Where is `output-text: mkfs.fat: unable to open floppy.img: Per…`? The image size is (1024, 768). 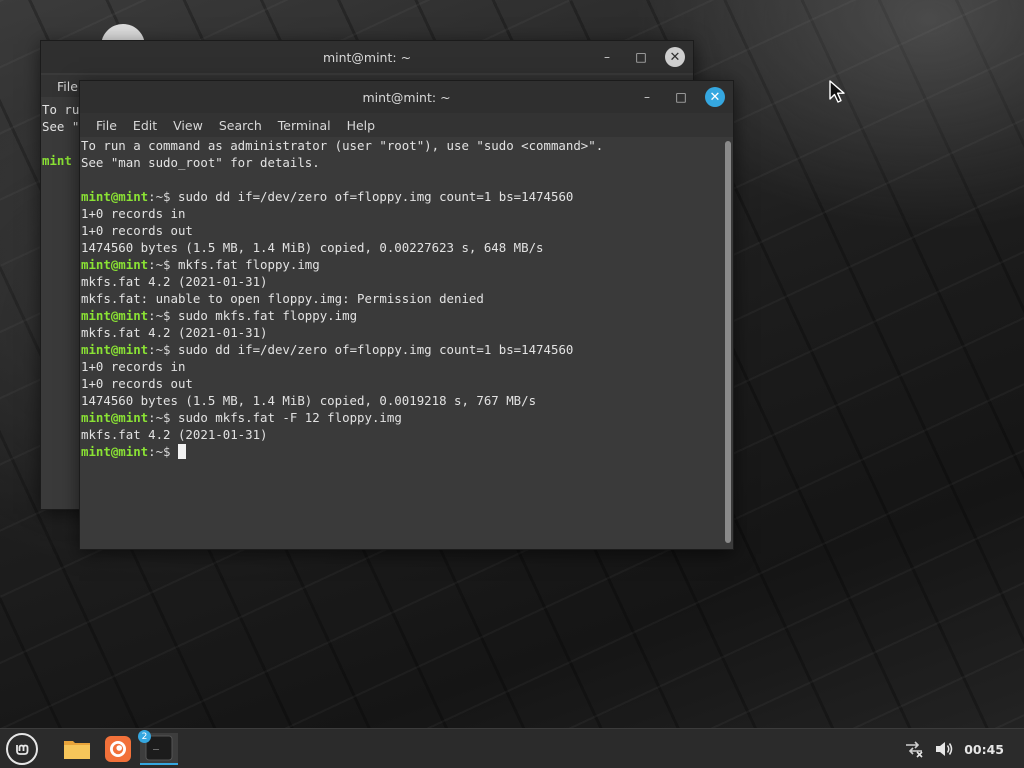
output-text: mkfs.fat: unable to open floppy.img: Per… is located at coordinates (282, 298).